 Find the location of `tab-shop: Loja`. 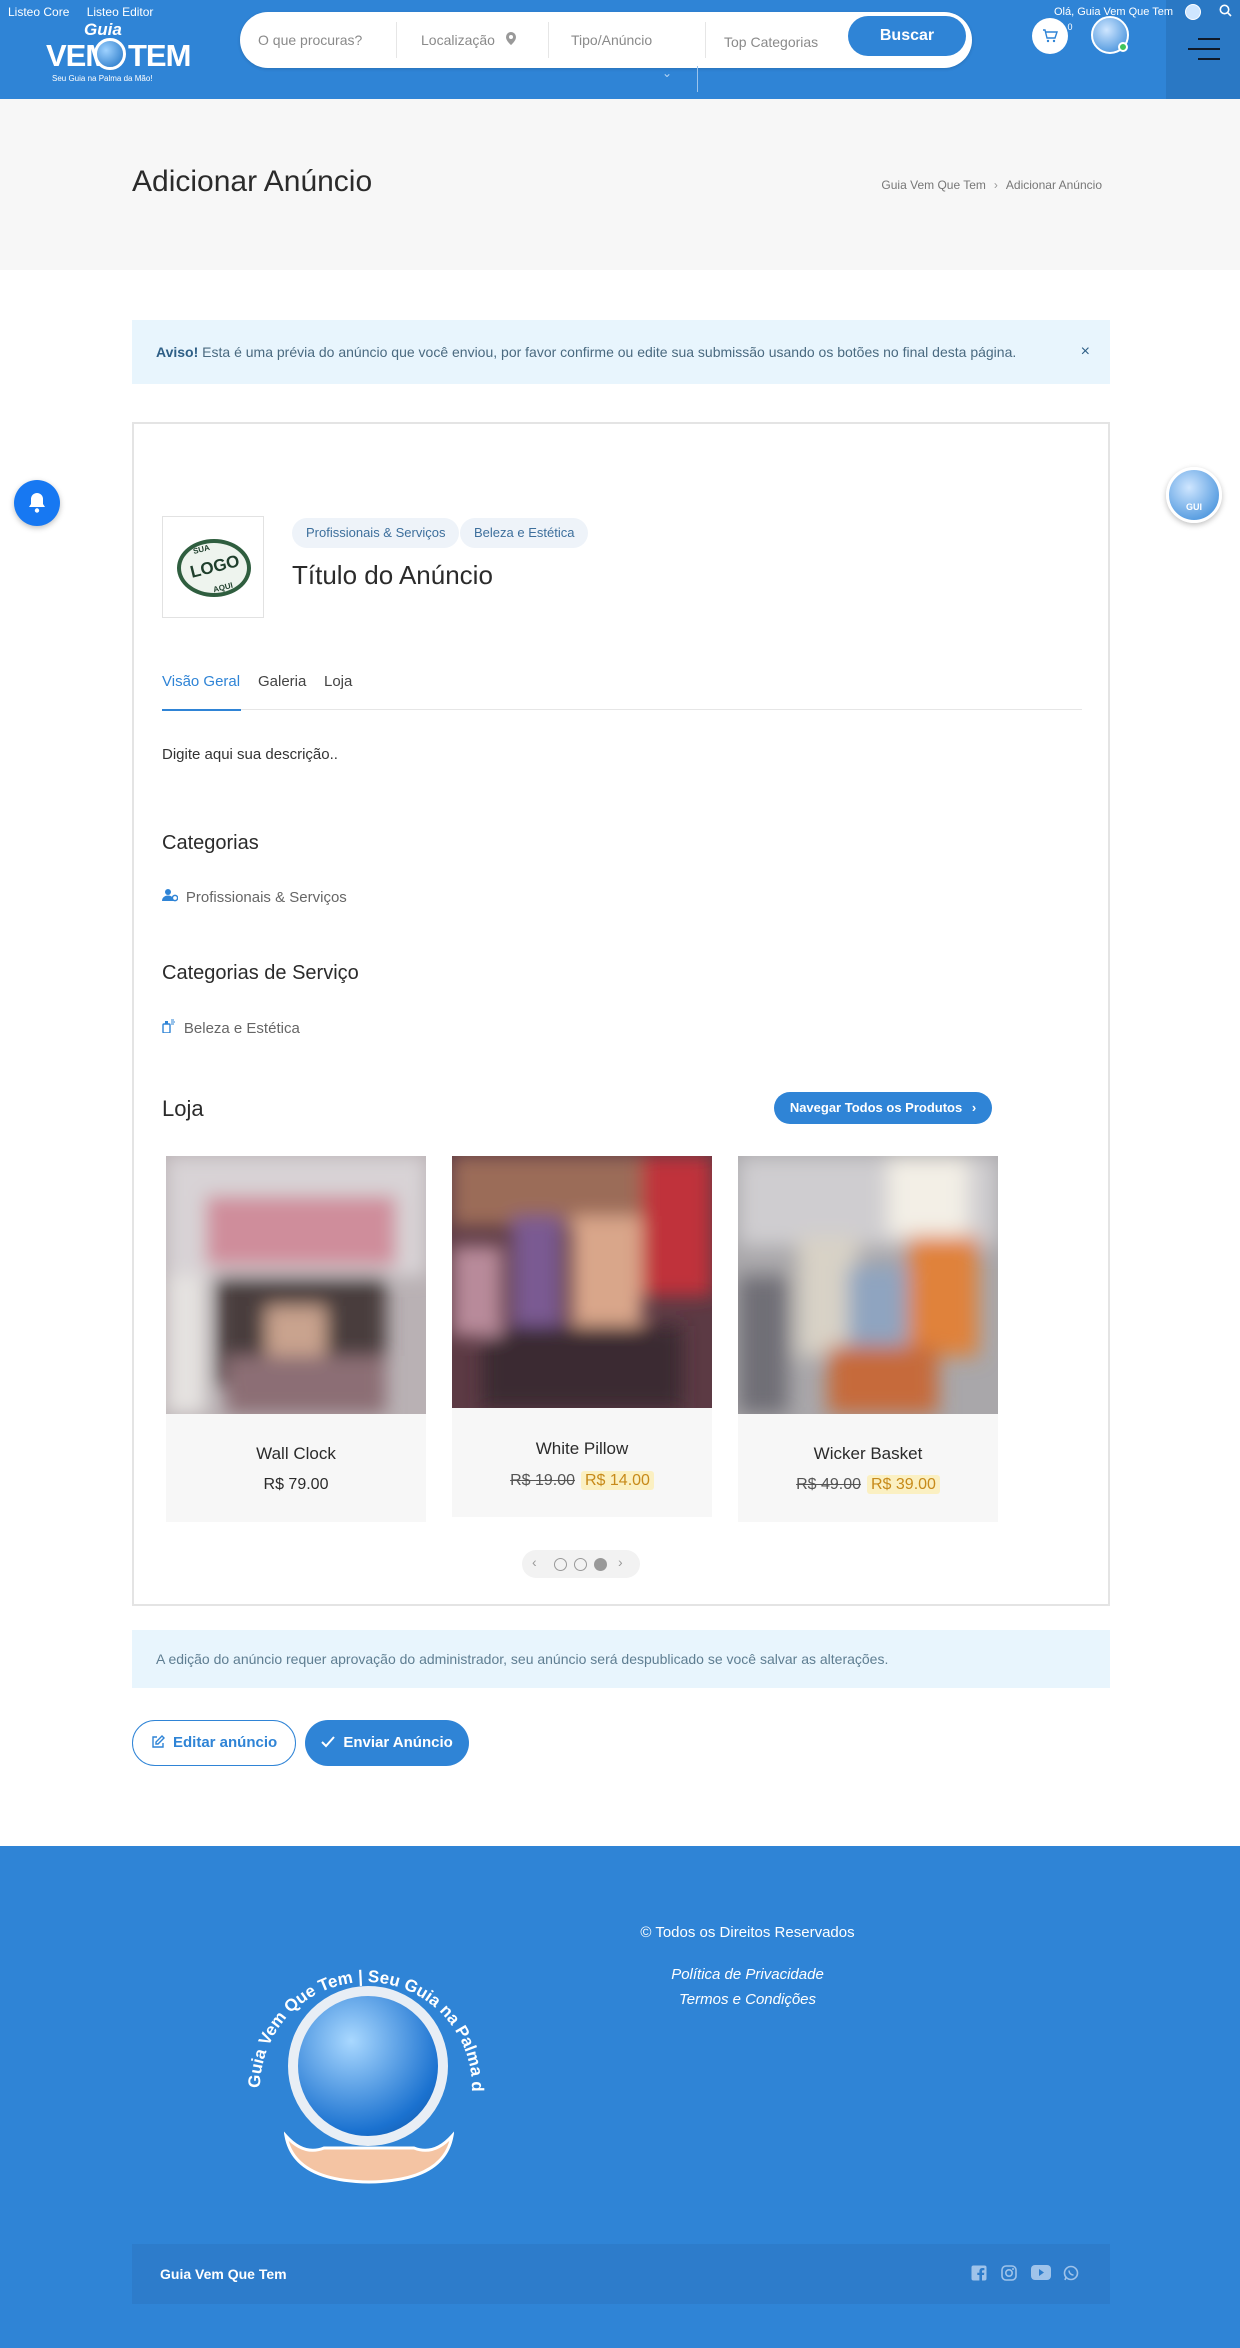

tab-shop: Loja is located at coordinates (338, 682).